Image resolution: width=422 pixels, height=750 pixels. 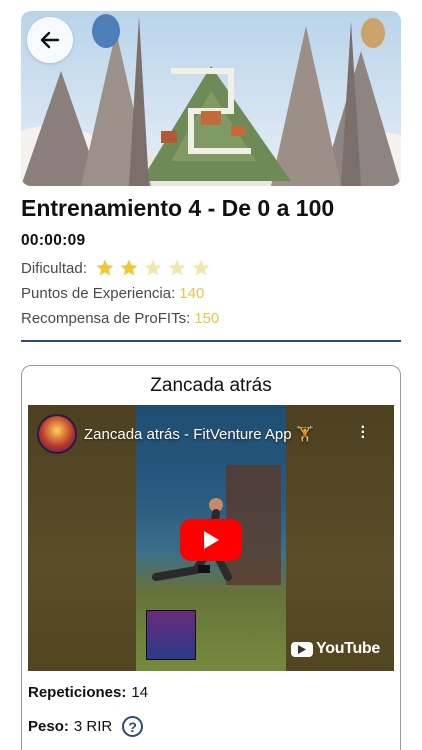 I want to click on reward-row: Recompensa de ProFITs: 150, so click(x=120, y=318).